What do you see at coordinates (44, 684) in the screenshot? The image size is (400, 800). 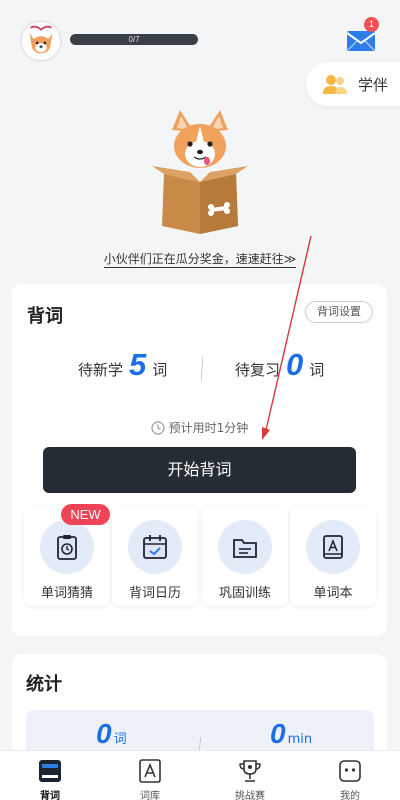 I see `statistics-title: 统计` at bounding box center [44, 684].